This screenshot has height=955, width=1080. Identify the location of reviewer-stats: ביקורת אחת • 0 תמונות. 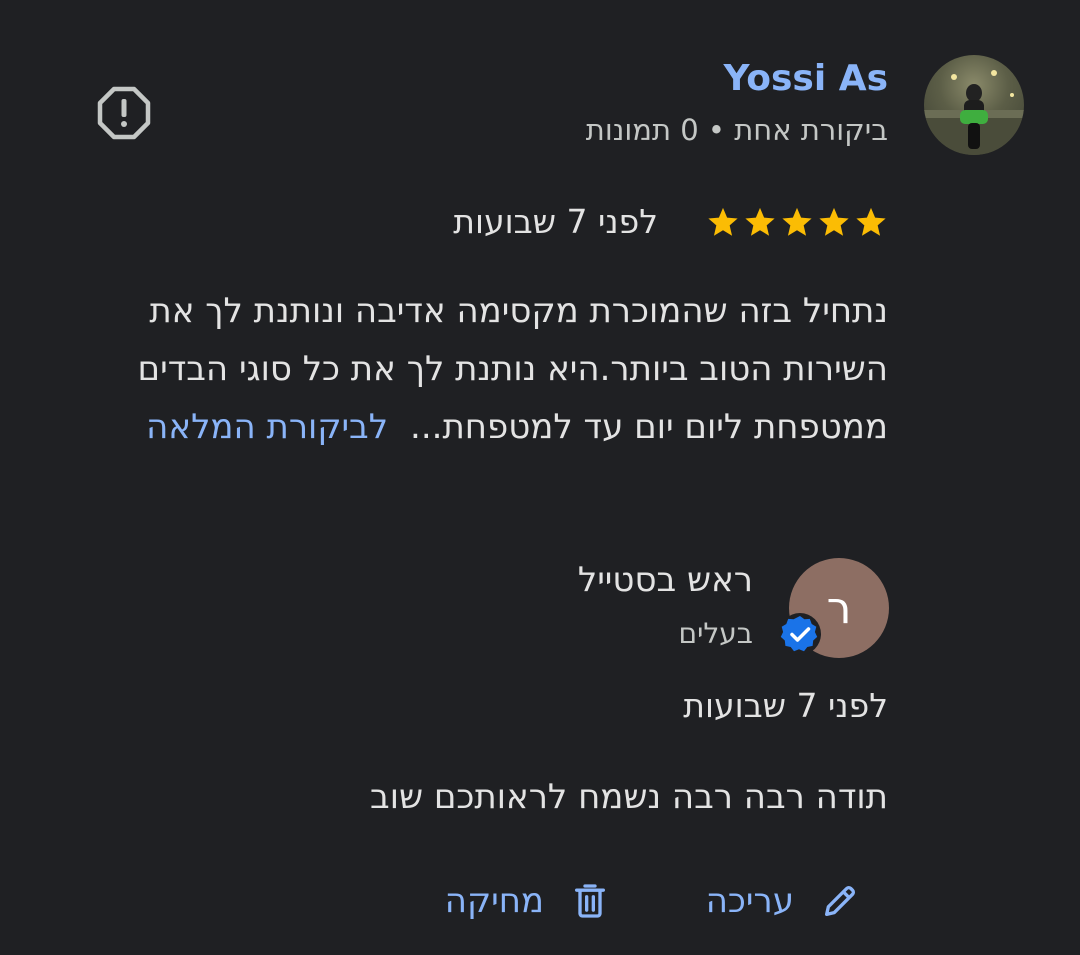
(736, 130).